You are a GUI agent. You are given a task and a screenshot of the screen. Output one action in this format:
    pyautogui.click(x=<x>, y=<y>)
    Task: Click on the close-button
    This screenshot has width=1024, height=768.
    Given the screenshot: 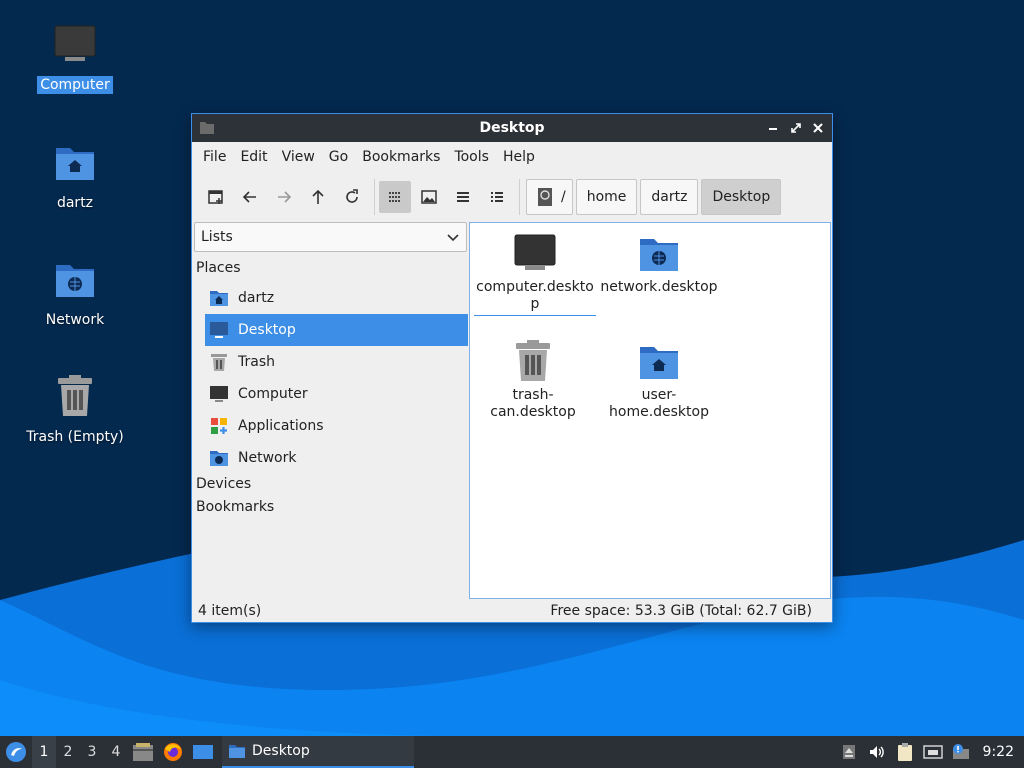 What is the action you would take?
    pyautogui.click(x=818, y=128)
    